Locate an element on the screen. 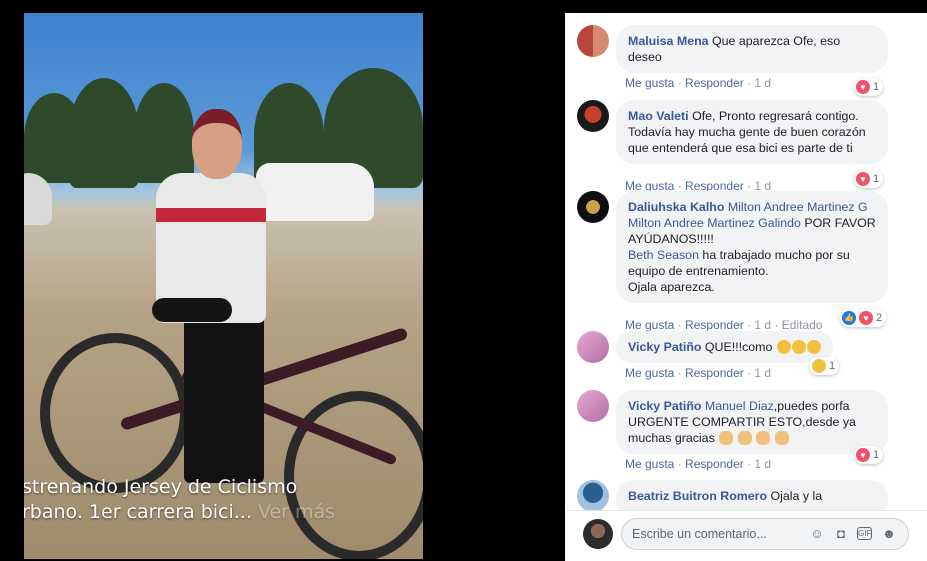 Image resolution: width=927 pixels, height=561 pixels. reaction-number: 2 is located at coordinates (879, 318).